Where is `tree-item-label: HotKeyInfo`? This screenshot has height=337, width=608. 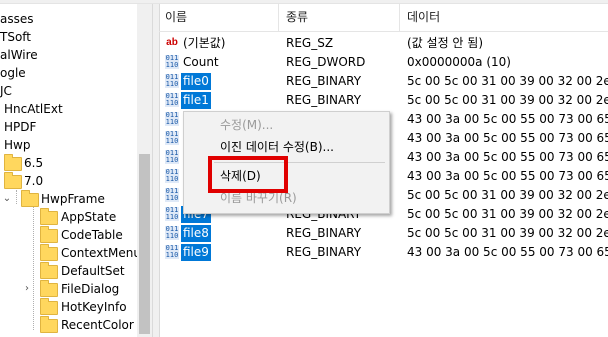
tree-item-label: HotKeyInfo is located at coordinates (94, 307).